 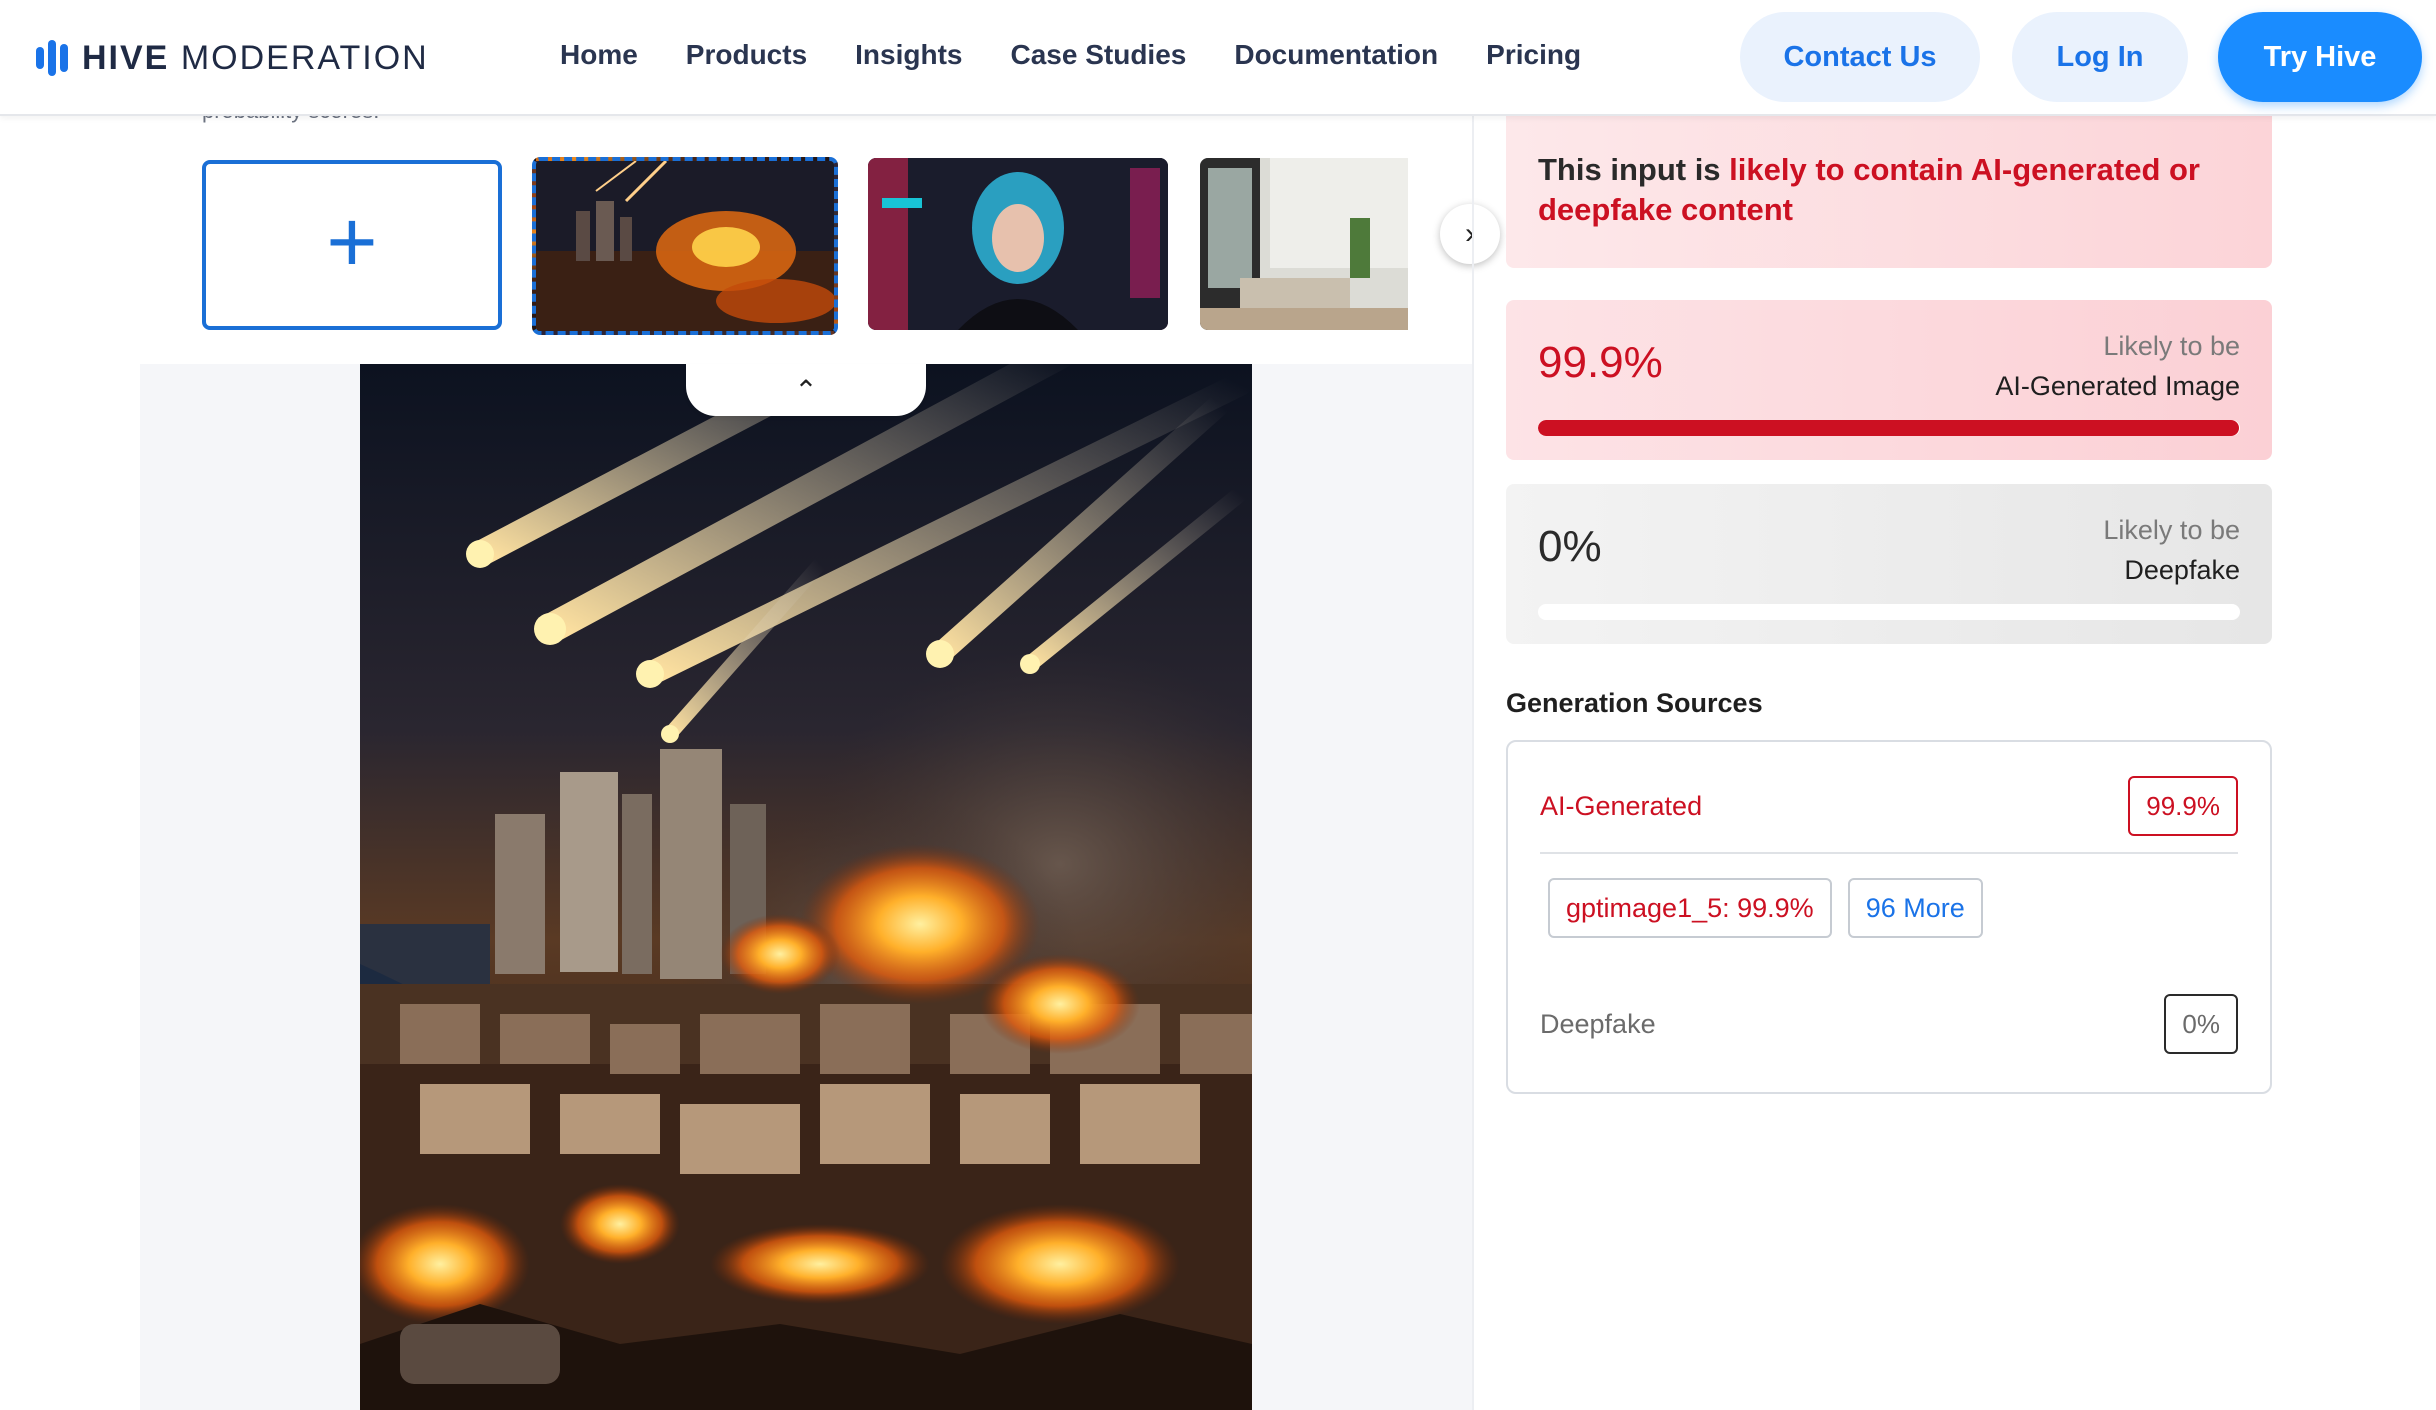 I want to click on chevron-up-icon: ⌃, so click(x=806, y=390).